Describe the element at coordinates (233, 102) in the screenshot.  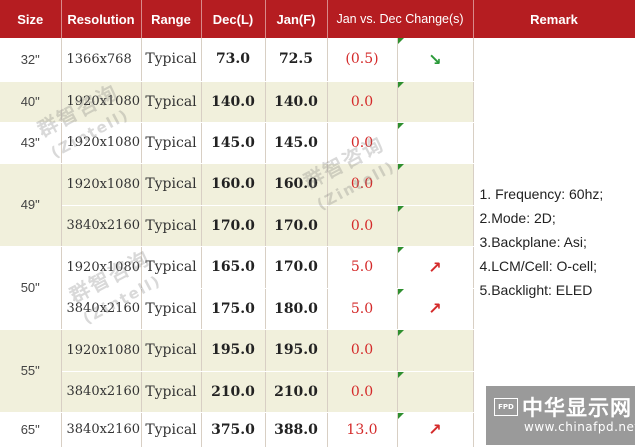
I see `dec-cell: 140.0` at that location.